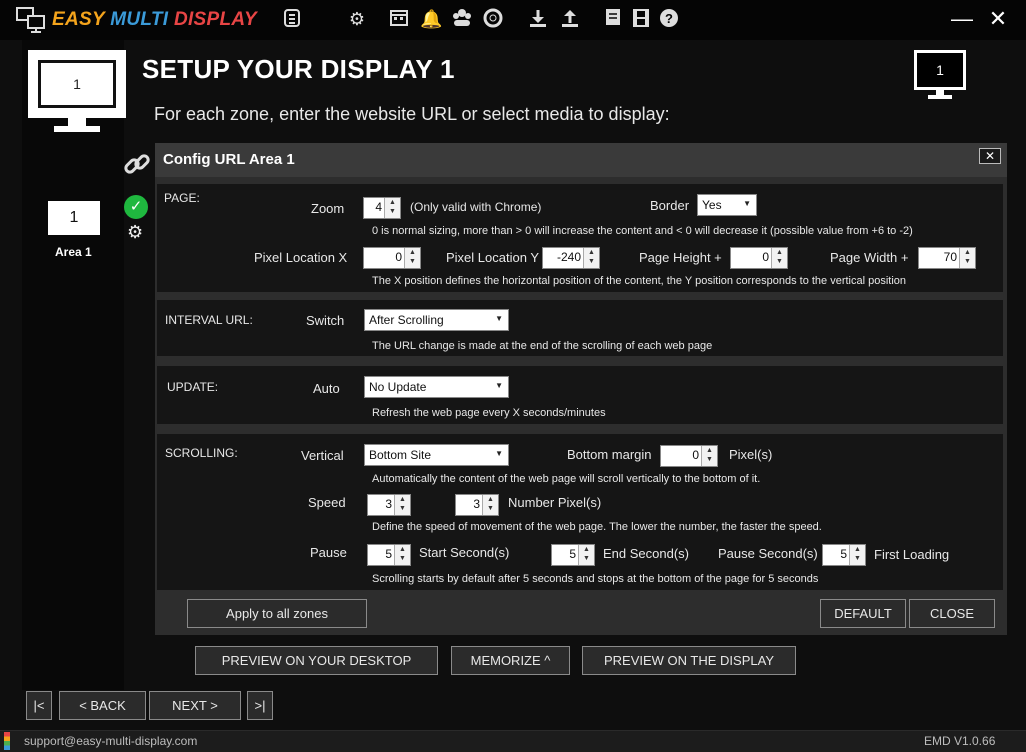 This screenshot has height=752, width=1026. I want to click on help-icon: ?, so click(669, 19).